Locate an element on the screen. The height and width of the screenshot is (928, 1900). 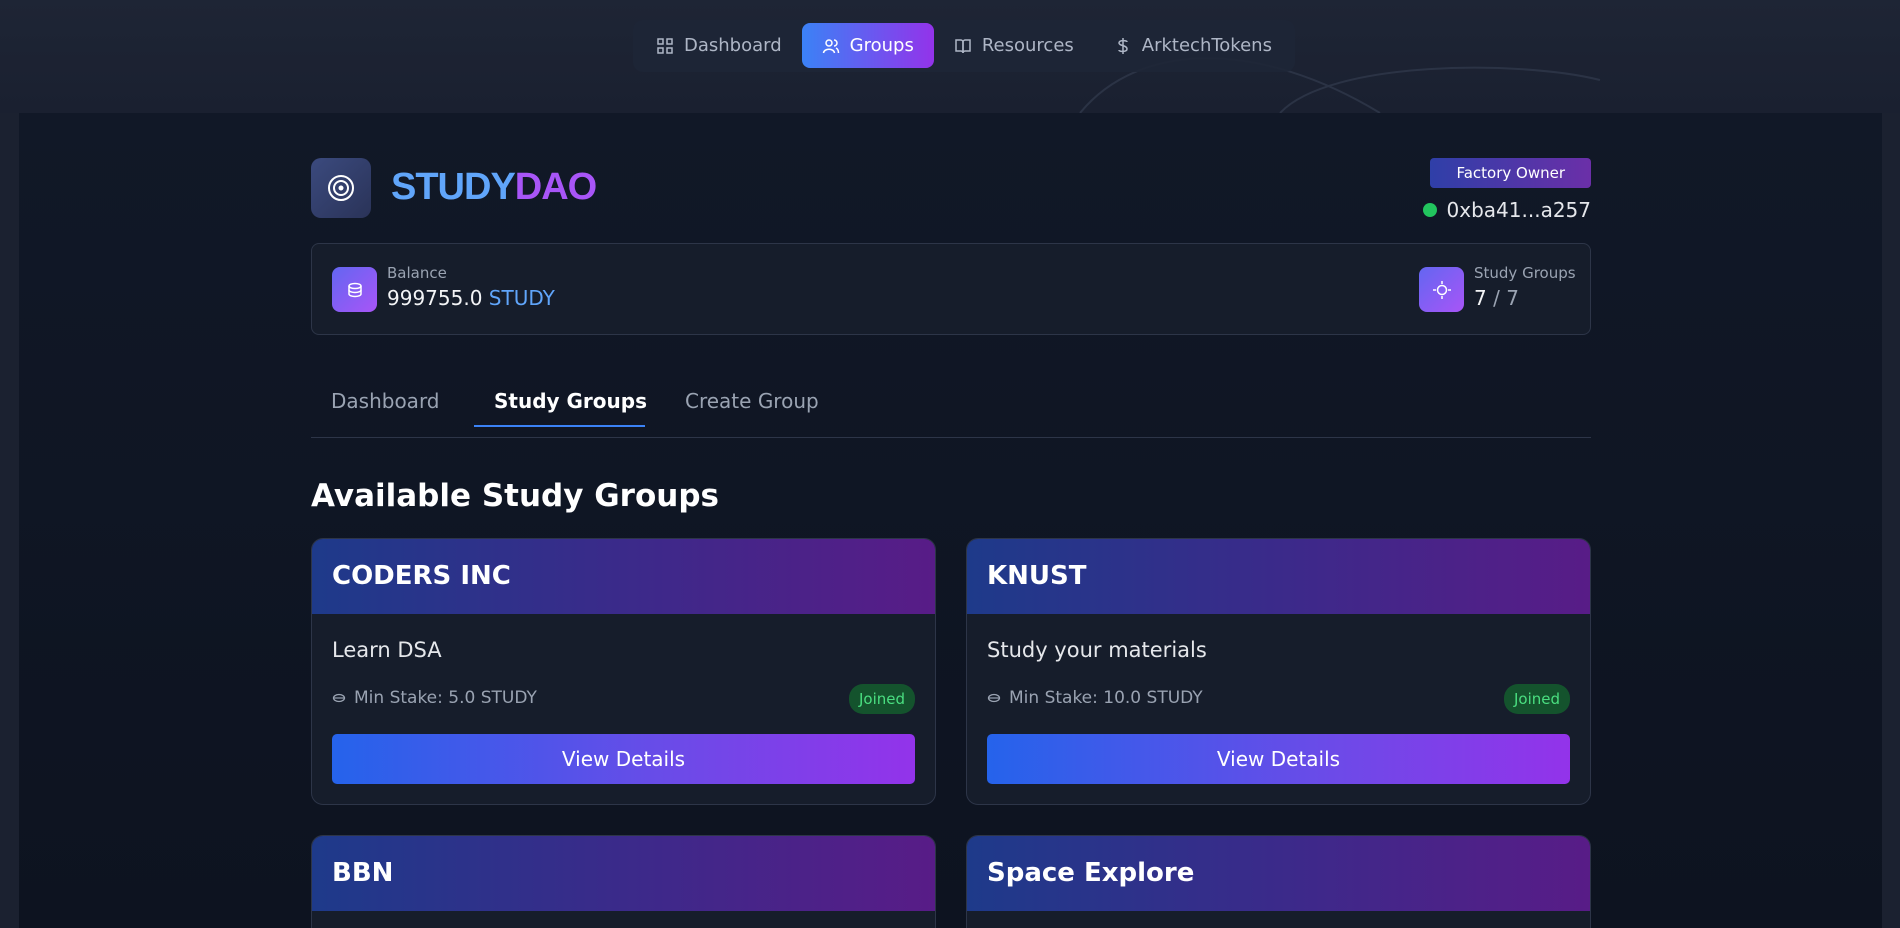
study-groups-label: Study Groups is located at coordinates (1525, 273).